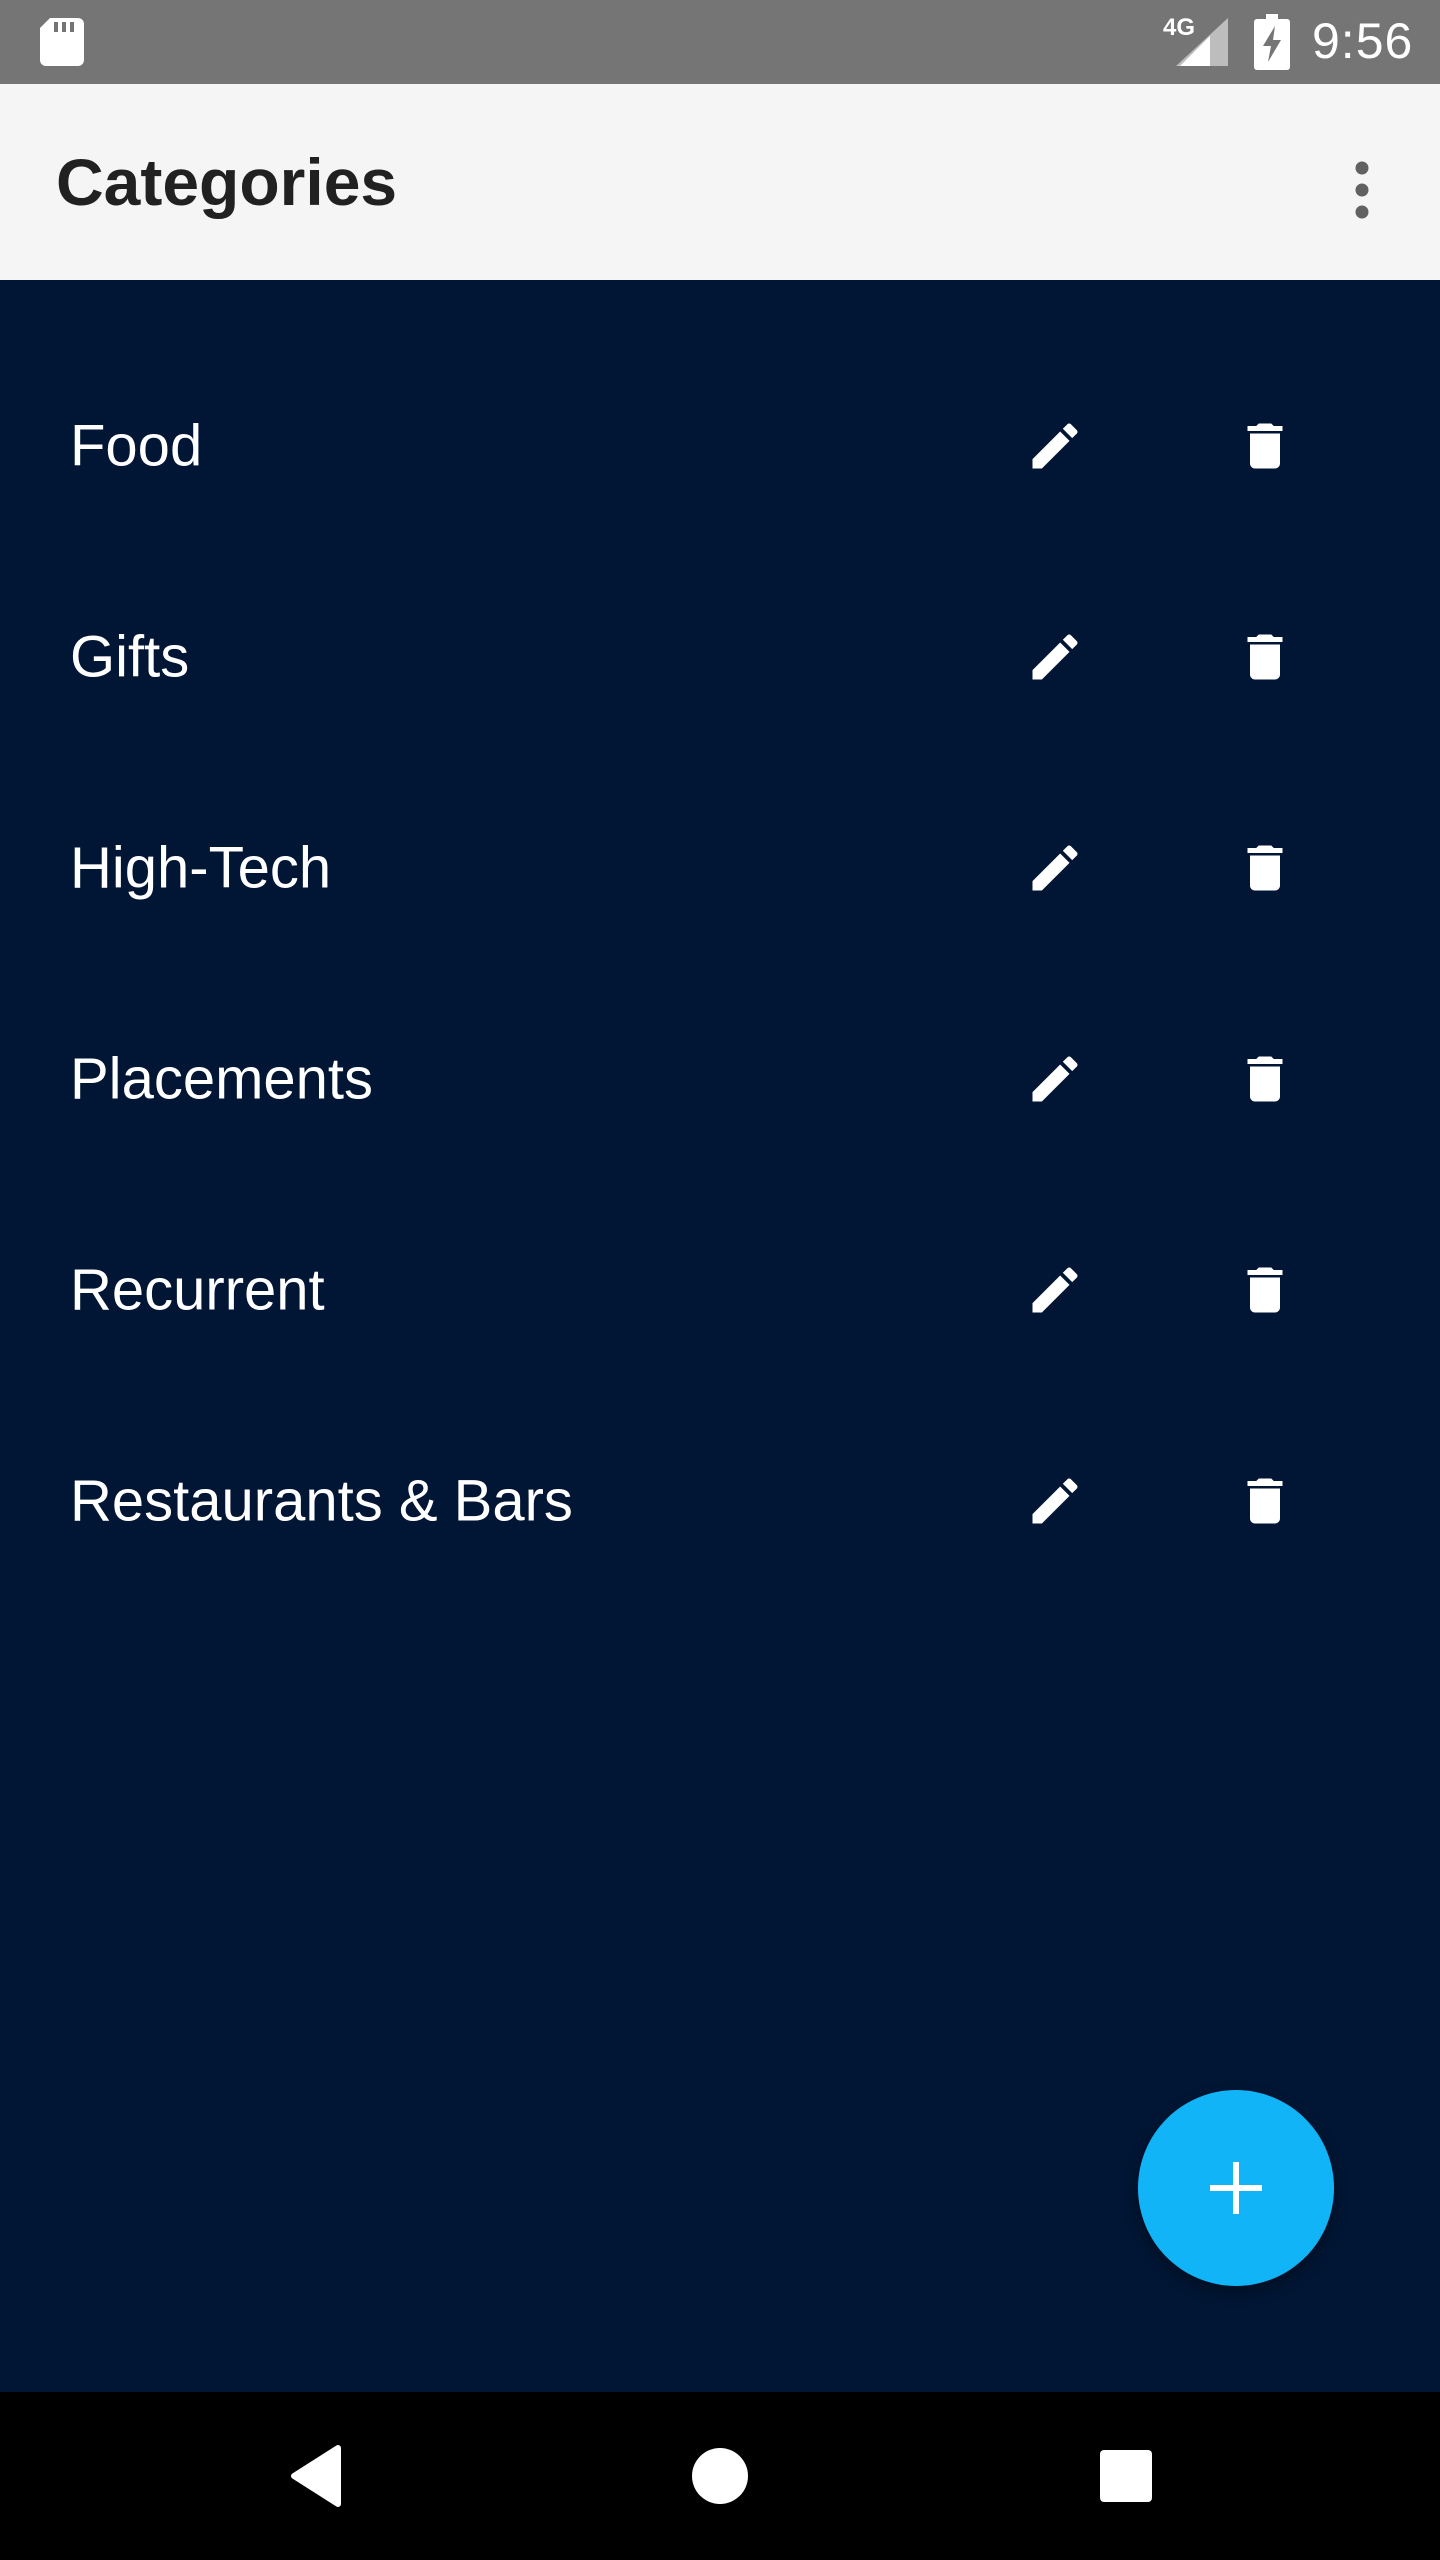 The image size is (1440, 2560). I want to click on status-clock: 9:56, so click(1363, 41).